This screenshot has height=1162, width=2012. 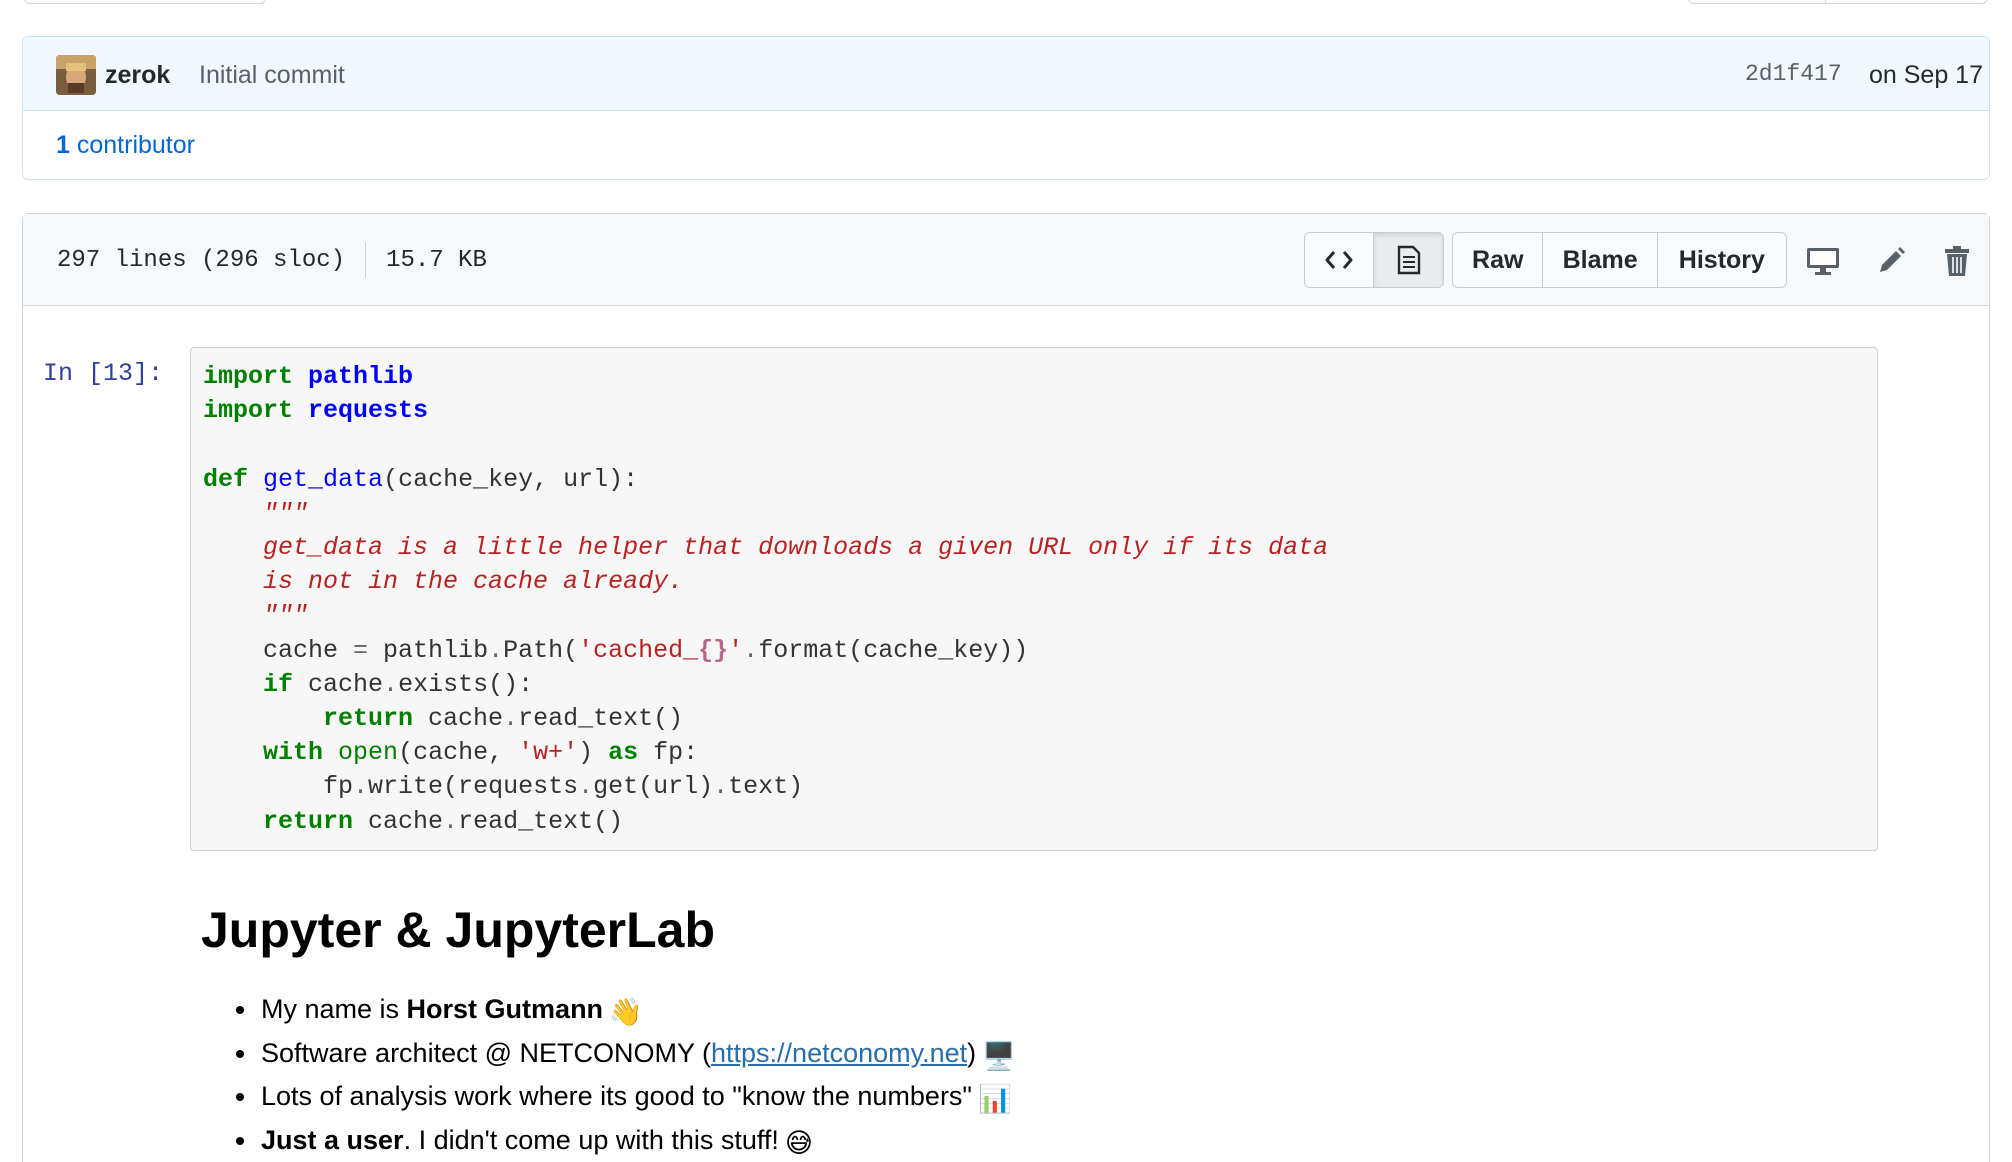 I want to click on file-size: 15.7 KB, so click(x=436, y=260).